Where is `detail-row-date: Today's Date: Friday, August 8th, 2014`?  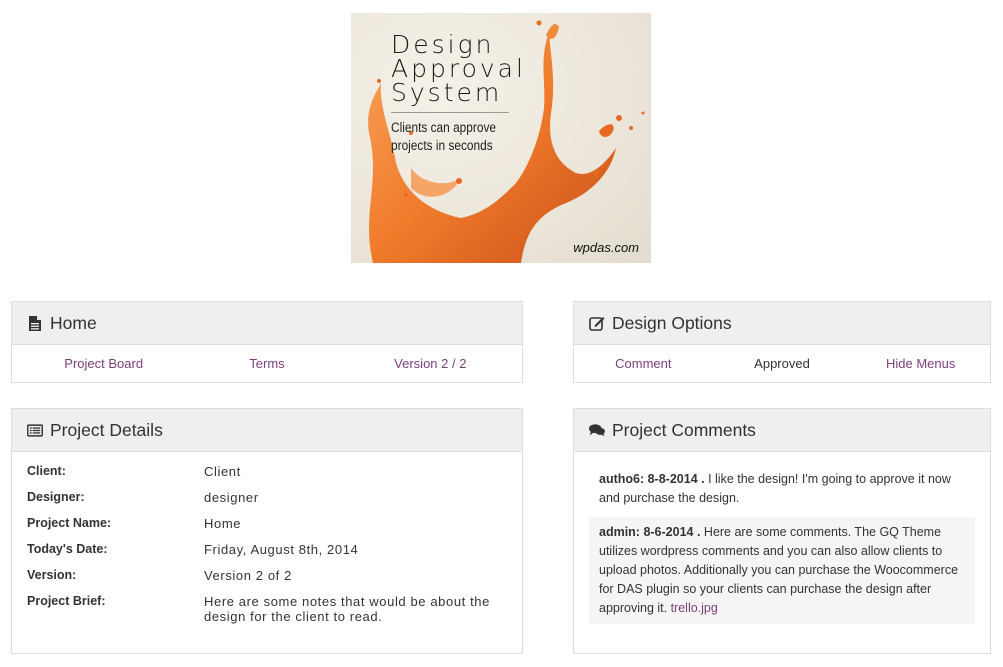 detail-row-date: Today's Date: Friday, August 8th, 2014 is located at coordinates (267, 549).